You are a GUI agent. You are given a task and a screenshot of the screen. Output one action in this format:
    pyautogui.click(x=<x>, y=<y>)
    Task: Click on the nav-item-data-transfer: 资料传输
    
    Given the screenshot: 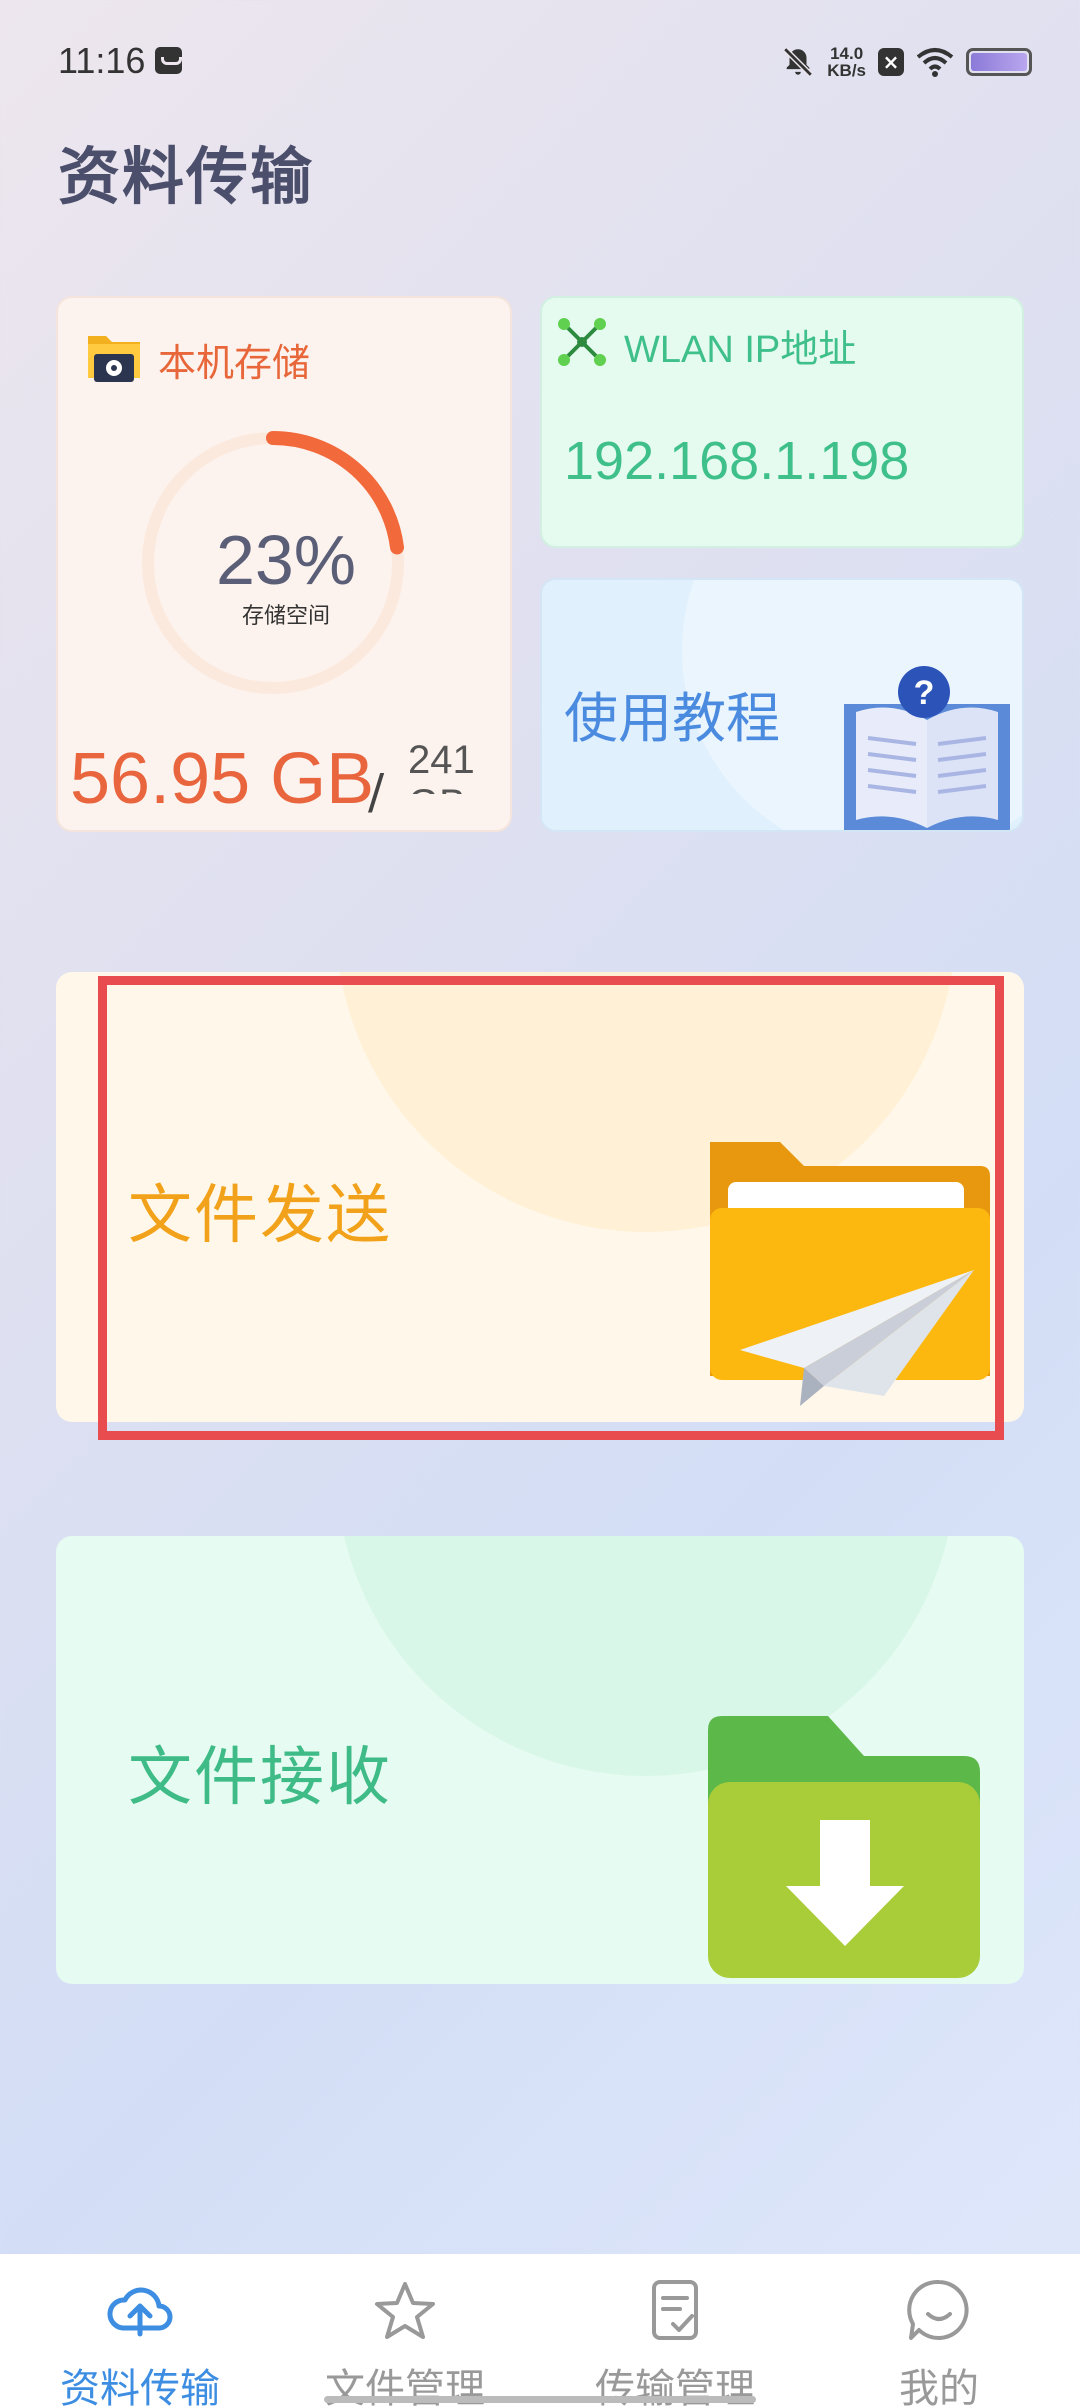 What is the action you would take?
    pyautogui.click(x=140, y=2331)
    